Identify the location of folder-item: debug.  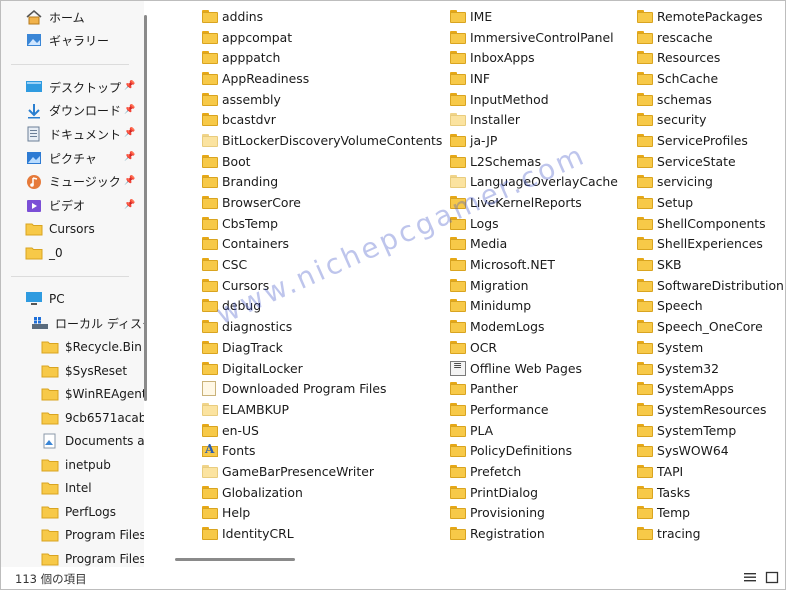
(322, 306).